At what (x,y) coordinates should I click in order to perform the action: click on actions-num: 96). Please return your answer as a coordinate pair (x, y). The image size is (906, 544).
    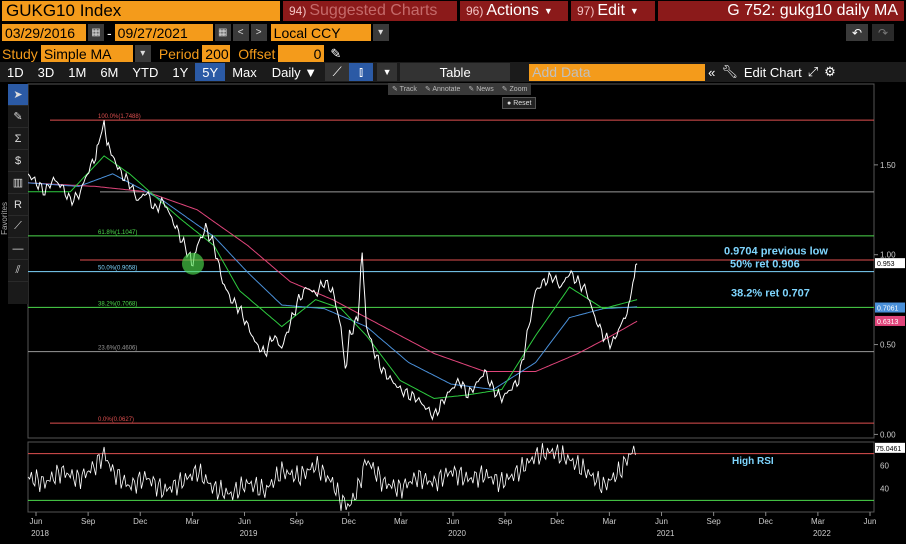
    Looking at the image, I should click on (475, 11).